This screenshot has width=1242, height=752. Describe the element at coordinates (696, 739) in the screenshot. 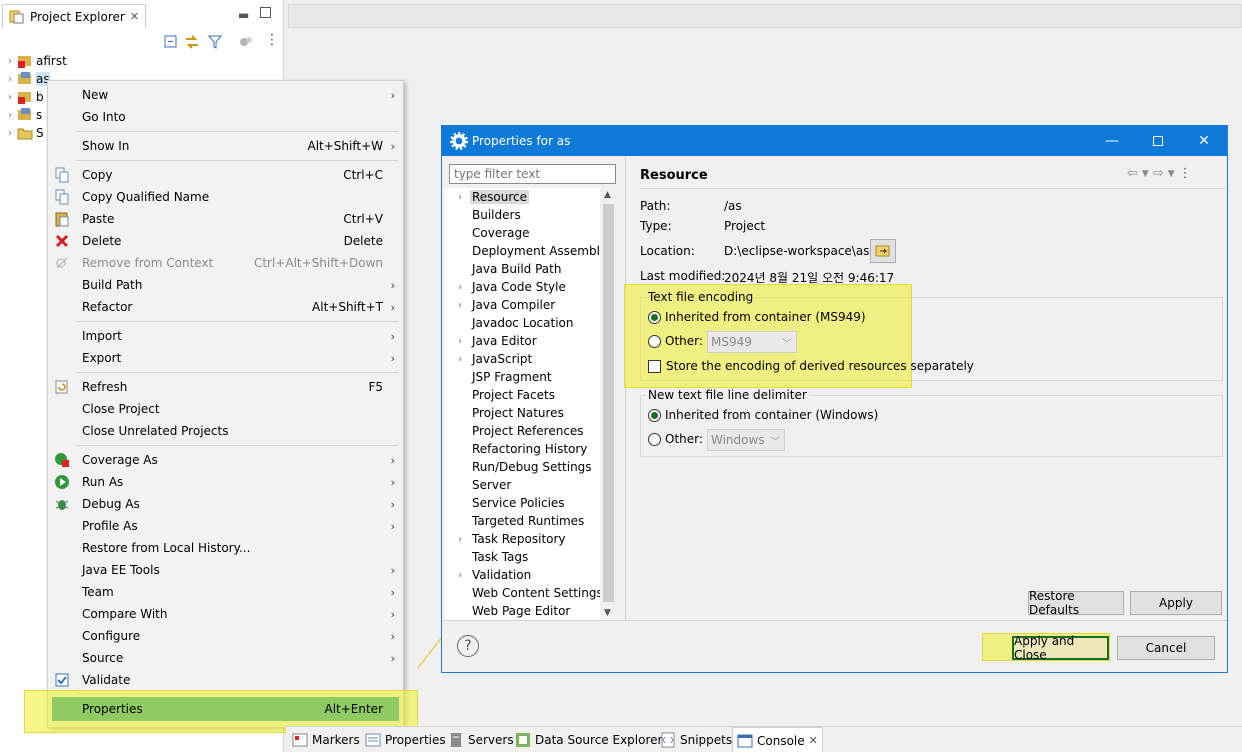

I see `tab-snippets: Snippets` at that location.